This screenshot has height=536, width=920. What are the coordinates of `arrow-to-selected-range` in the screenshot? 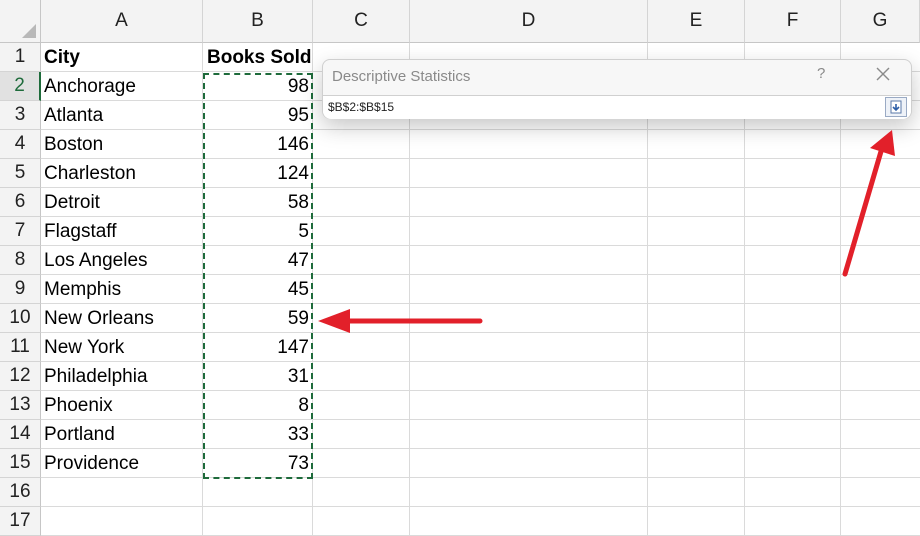 It's located at (400, 321).